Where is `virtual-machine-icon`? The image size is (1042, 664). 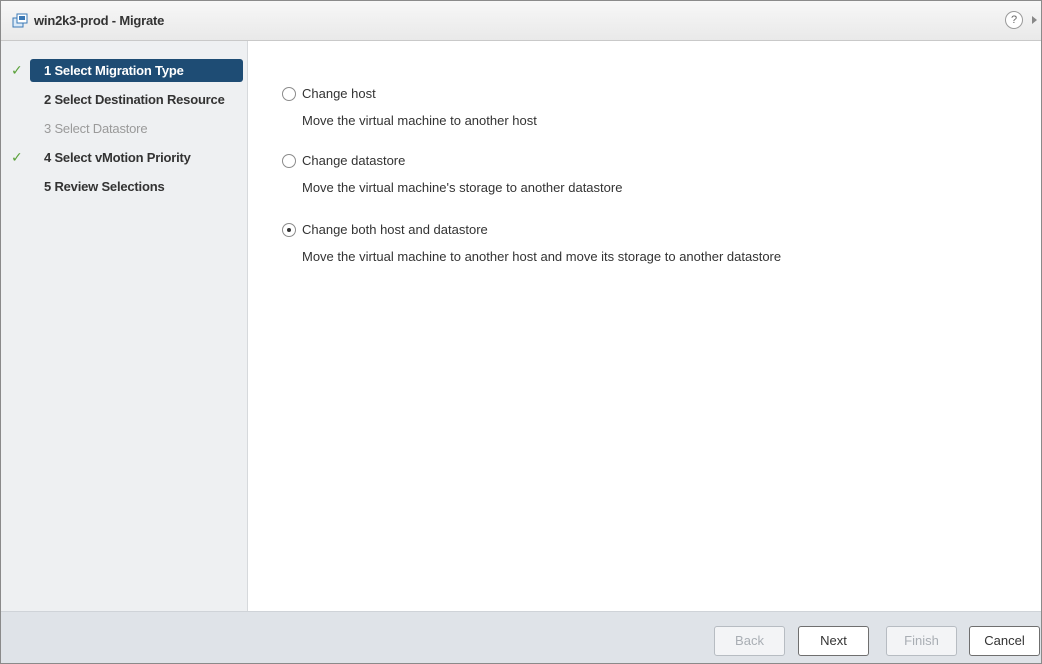 virtual-machine-icon is located at coordinates (20, 20).